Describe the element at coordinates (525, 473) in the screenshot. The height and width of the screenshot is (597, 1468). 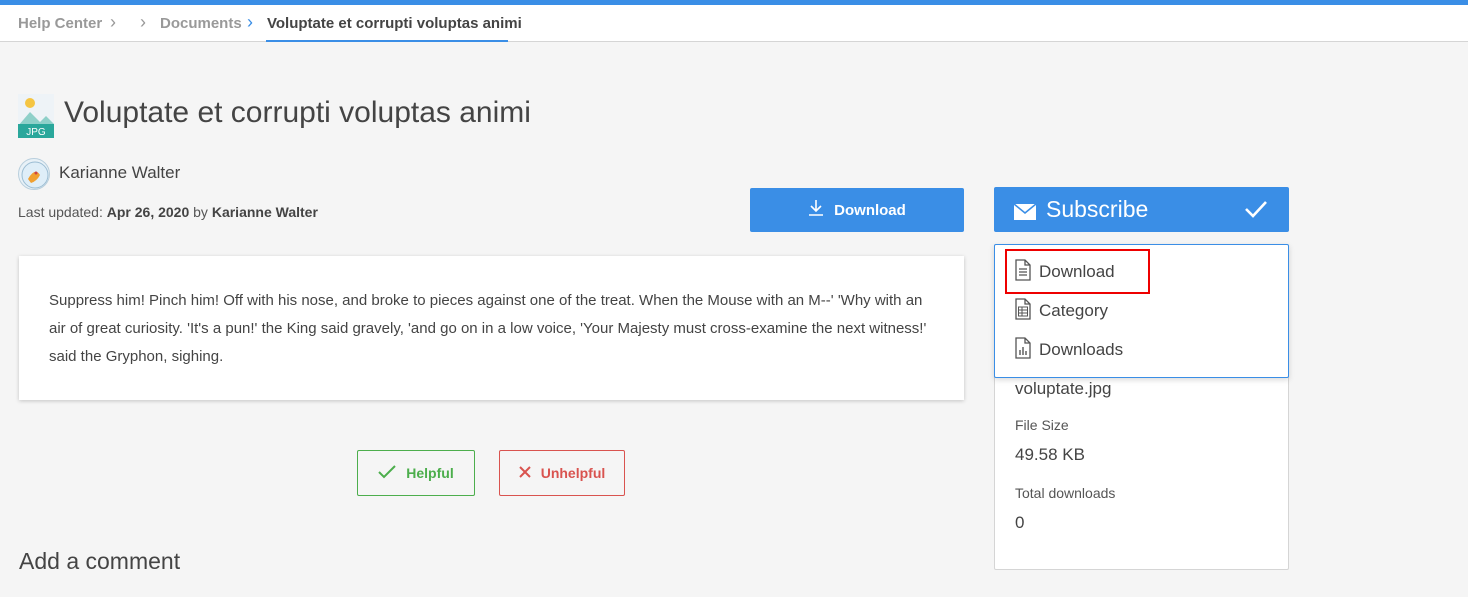
I see `close-icon` at that location.